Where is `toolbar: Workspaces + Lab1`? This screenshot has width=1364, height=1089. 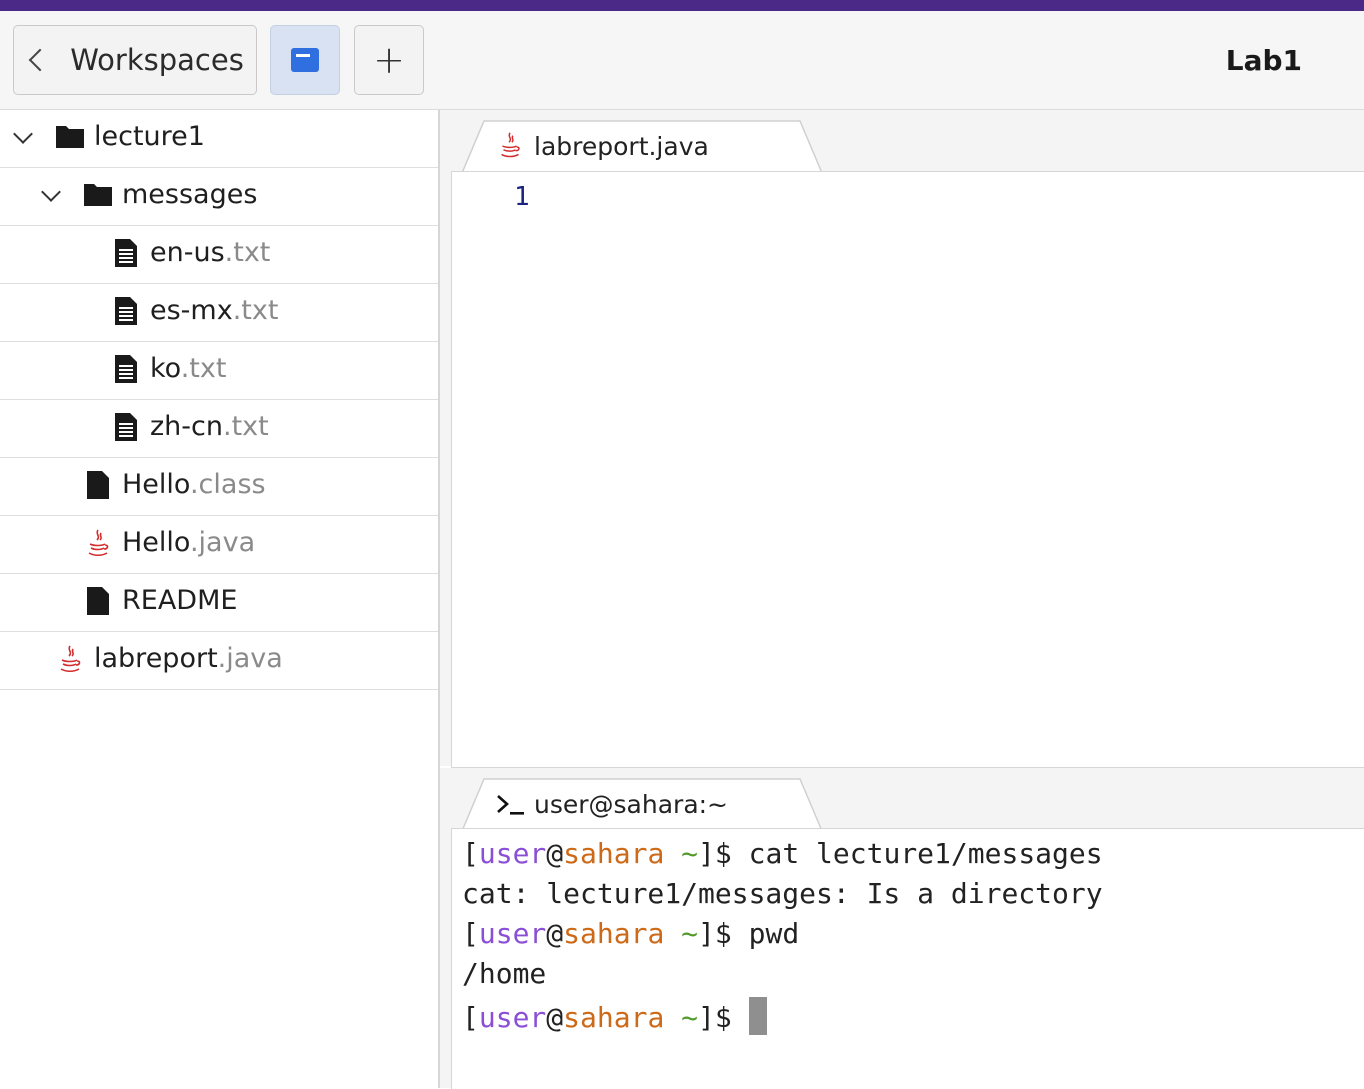 toolbar: Workspaces + Lab1 is located at coordinates (682, 60).